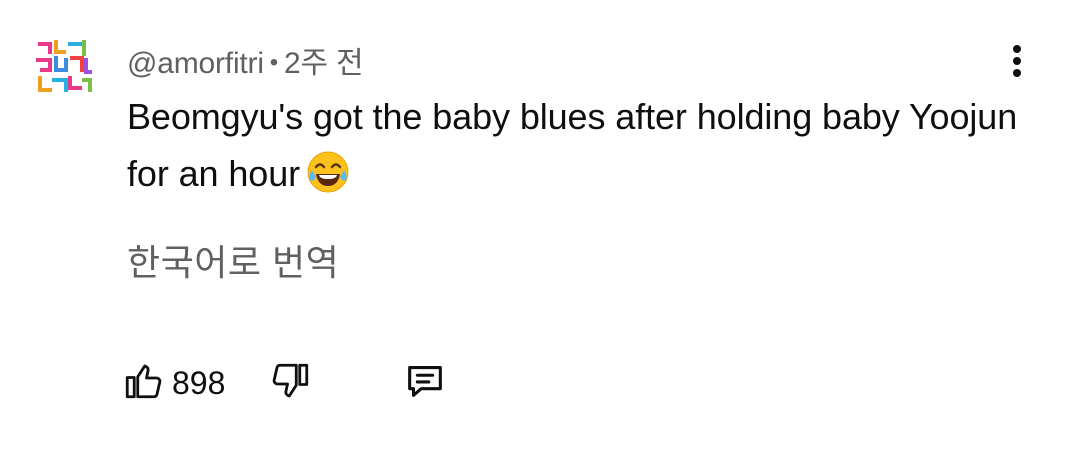  I want to click on translate-link: 한국어로 번역, so click(233, 260).